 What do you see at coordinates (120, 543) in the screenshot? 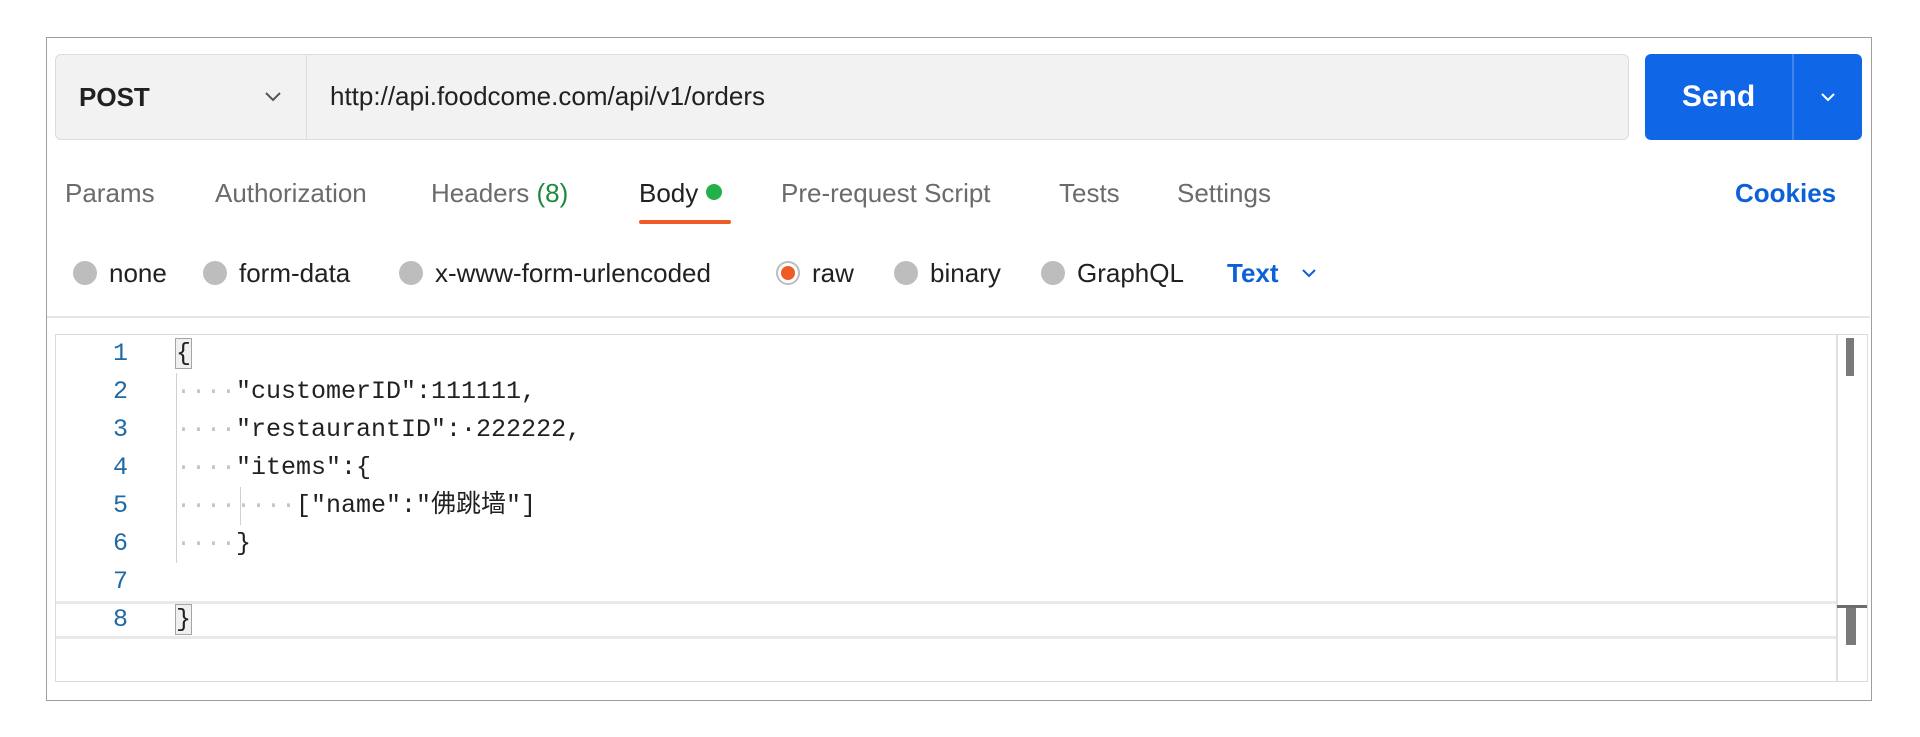
I see `line-number: 6` at bounding box center [120, 543].